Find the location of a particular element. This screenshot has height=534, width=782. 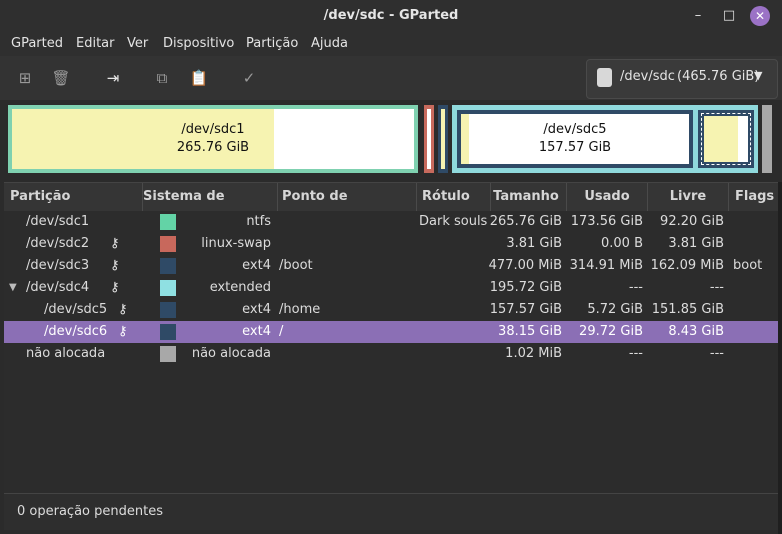

menu-ver: Ver is located at coordinates (137, 44).